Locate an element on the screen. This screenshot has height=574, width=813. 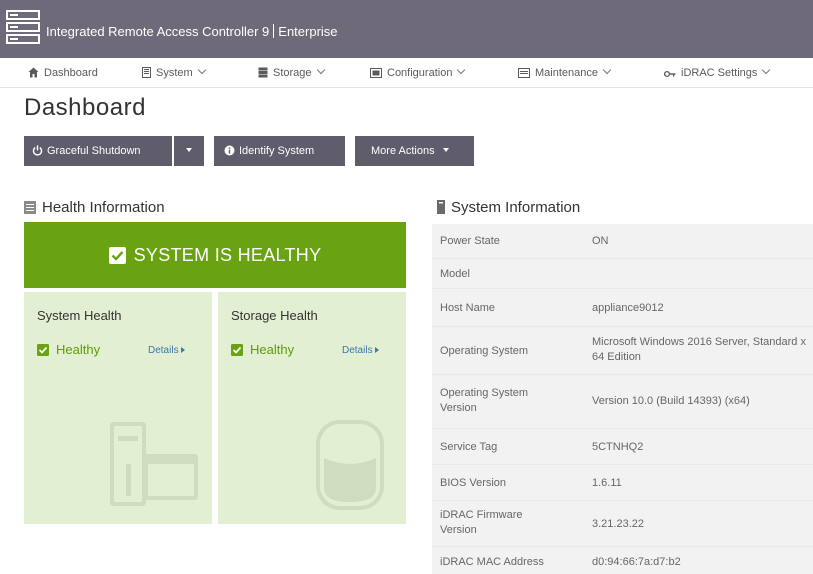
system-health-status-text: Healthy is located at coordinates (78, 349).